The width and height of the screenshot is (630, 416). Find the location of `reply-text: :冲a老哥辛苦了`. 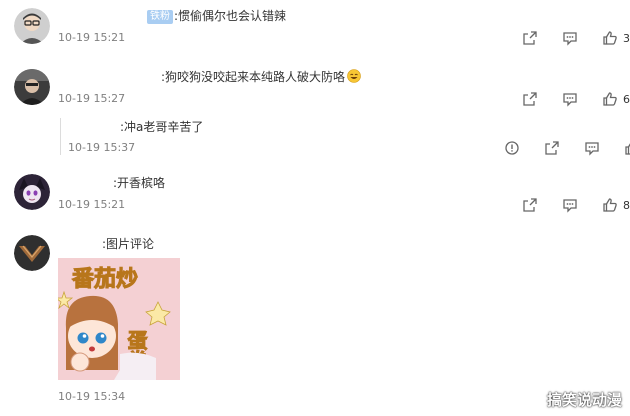

reply-text: :冲a老哥辛苦了 is located at coordinates (161, 127).